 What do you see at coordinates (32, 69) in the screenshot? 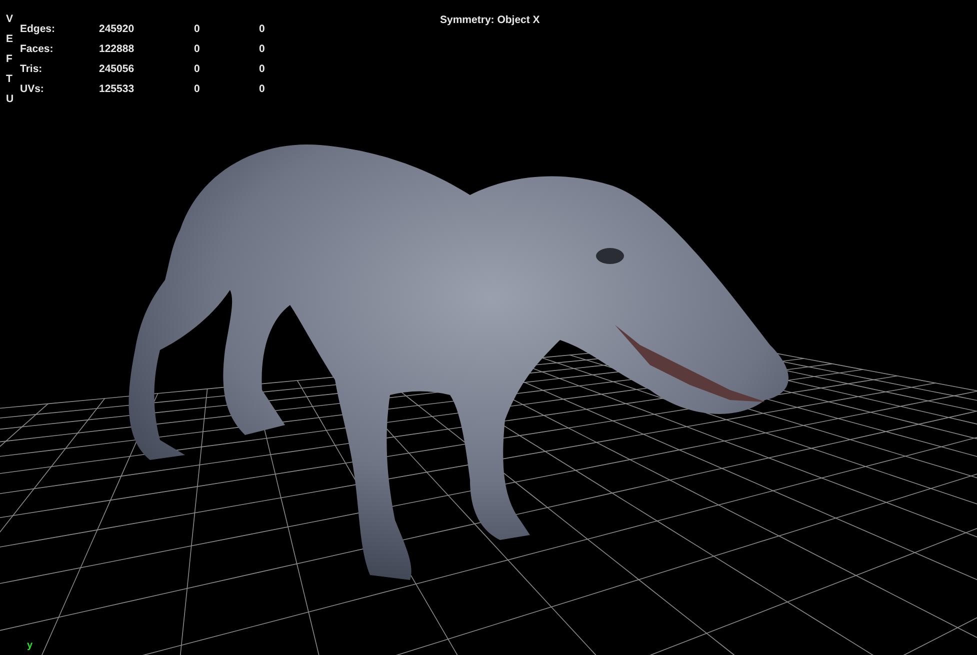
I see `stat-label: Tris:` at bounding box center [32, 69].